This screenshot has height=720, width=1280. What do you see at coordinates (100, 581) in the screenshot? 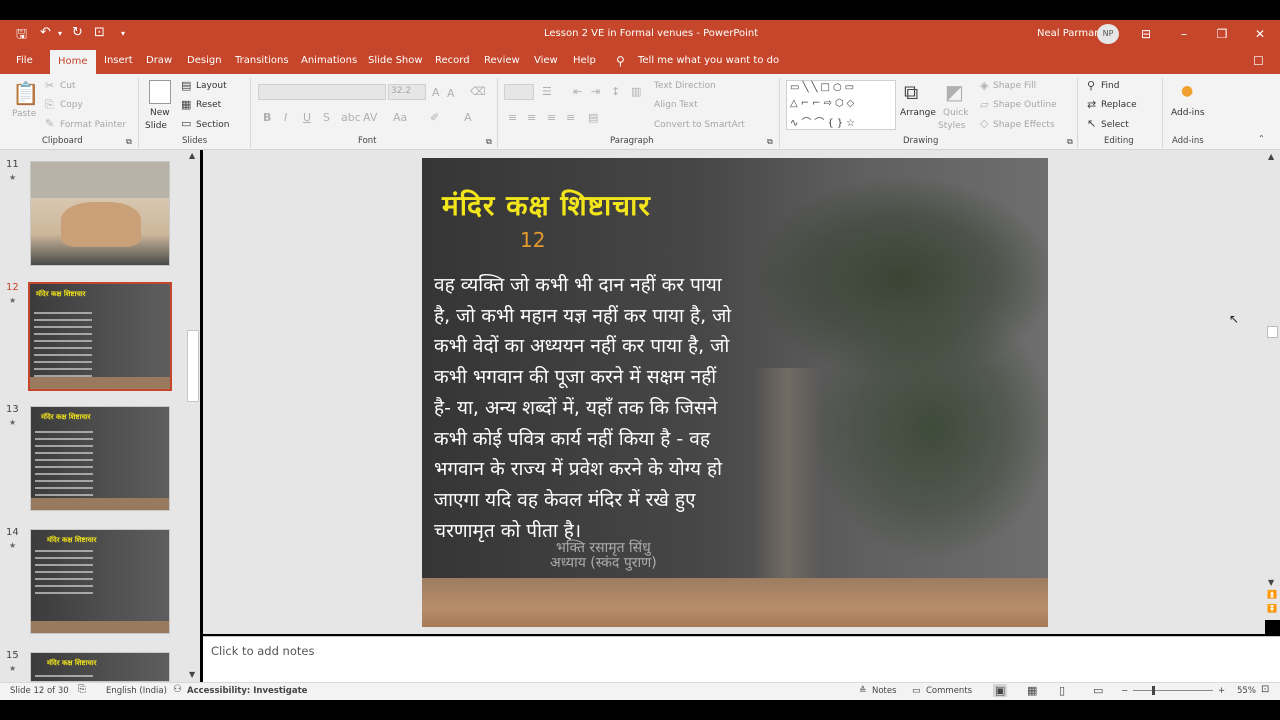
I see `slide-thumbnail-14: मंदिर कक्ष शिष्टाचार` at bounding box center [100, 581].